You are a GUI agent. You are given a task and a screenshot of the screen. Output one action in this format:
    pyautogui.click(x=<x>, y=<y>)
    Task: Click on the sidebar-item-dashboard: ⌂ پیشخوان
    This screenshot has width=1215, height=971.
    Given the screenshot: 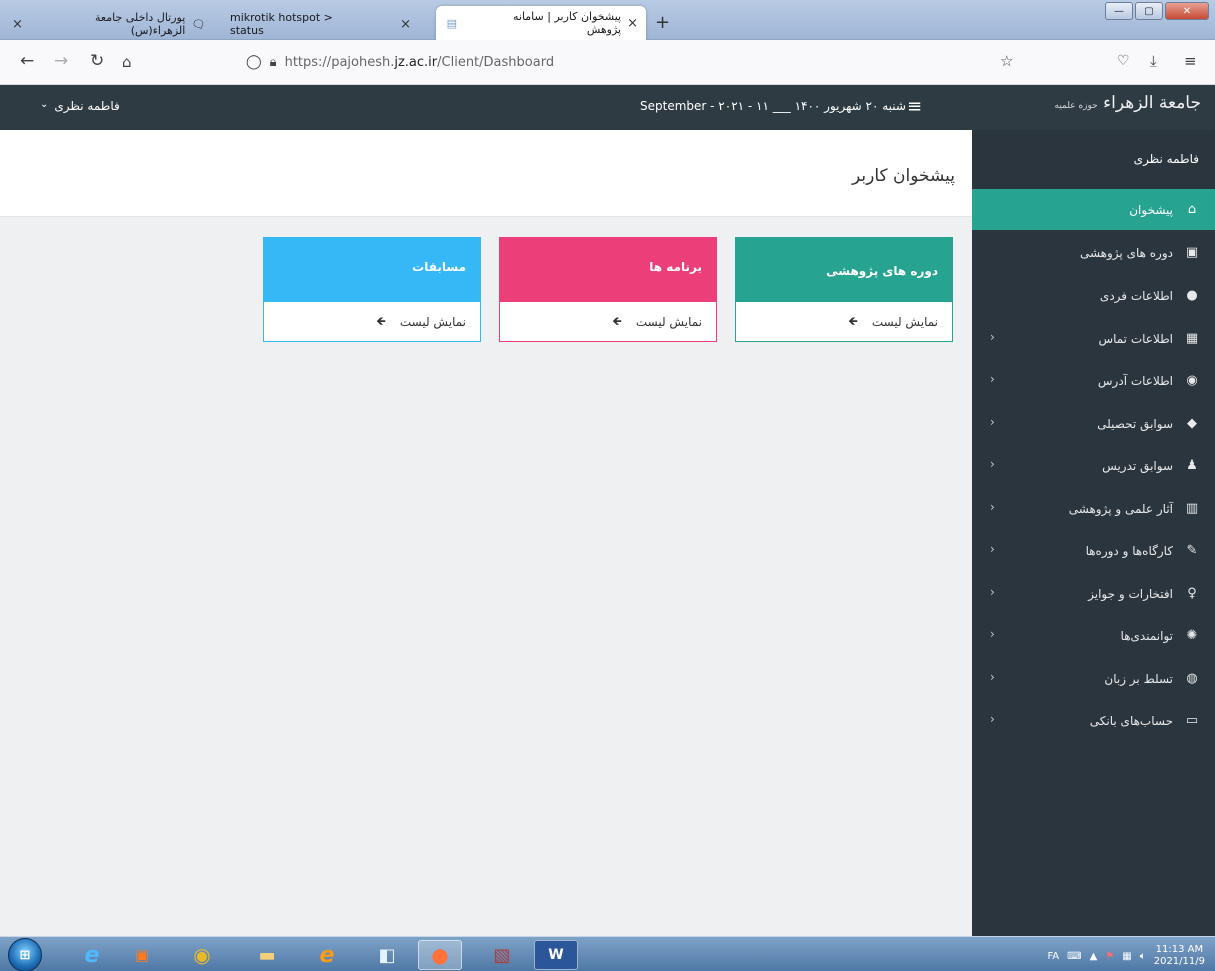 What is the action you would take?
    pyautogui.click(x=1093, y=209)
    